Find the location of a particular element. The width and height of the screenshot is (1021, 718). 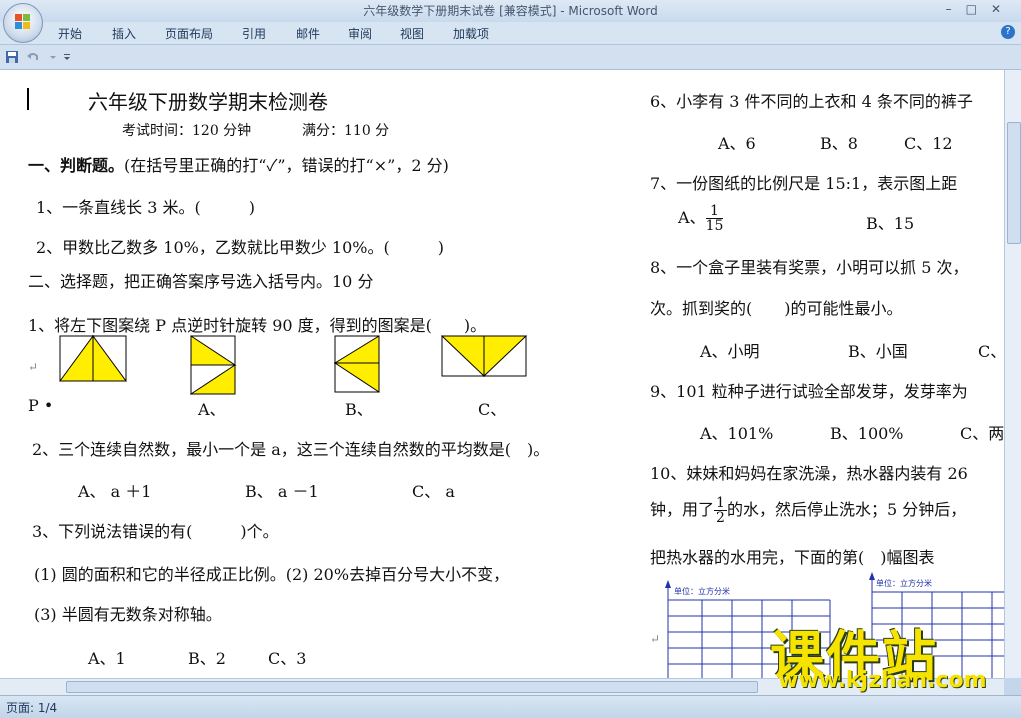

label-option-c: C、 is located at coordinates (492, 409).